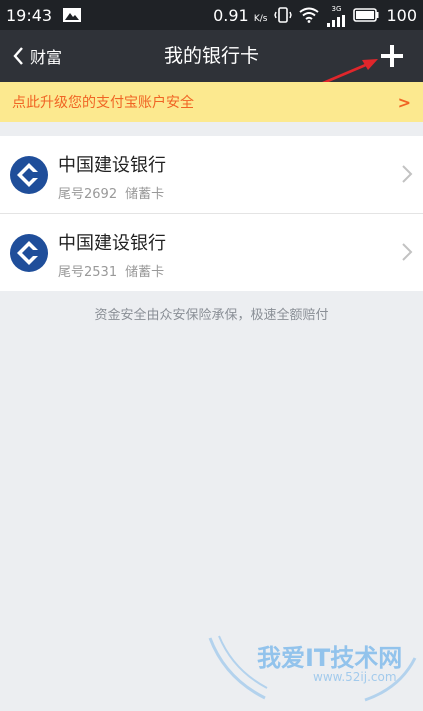 This screenshot has height=711, width=423. I want to click on network-speed-value: 0.91, so click(231, 15).